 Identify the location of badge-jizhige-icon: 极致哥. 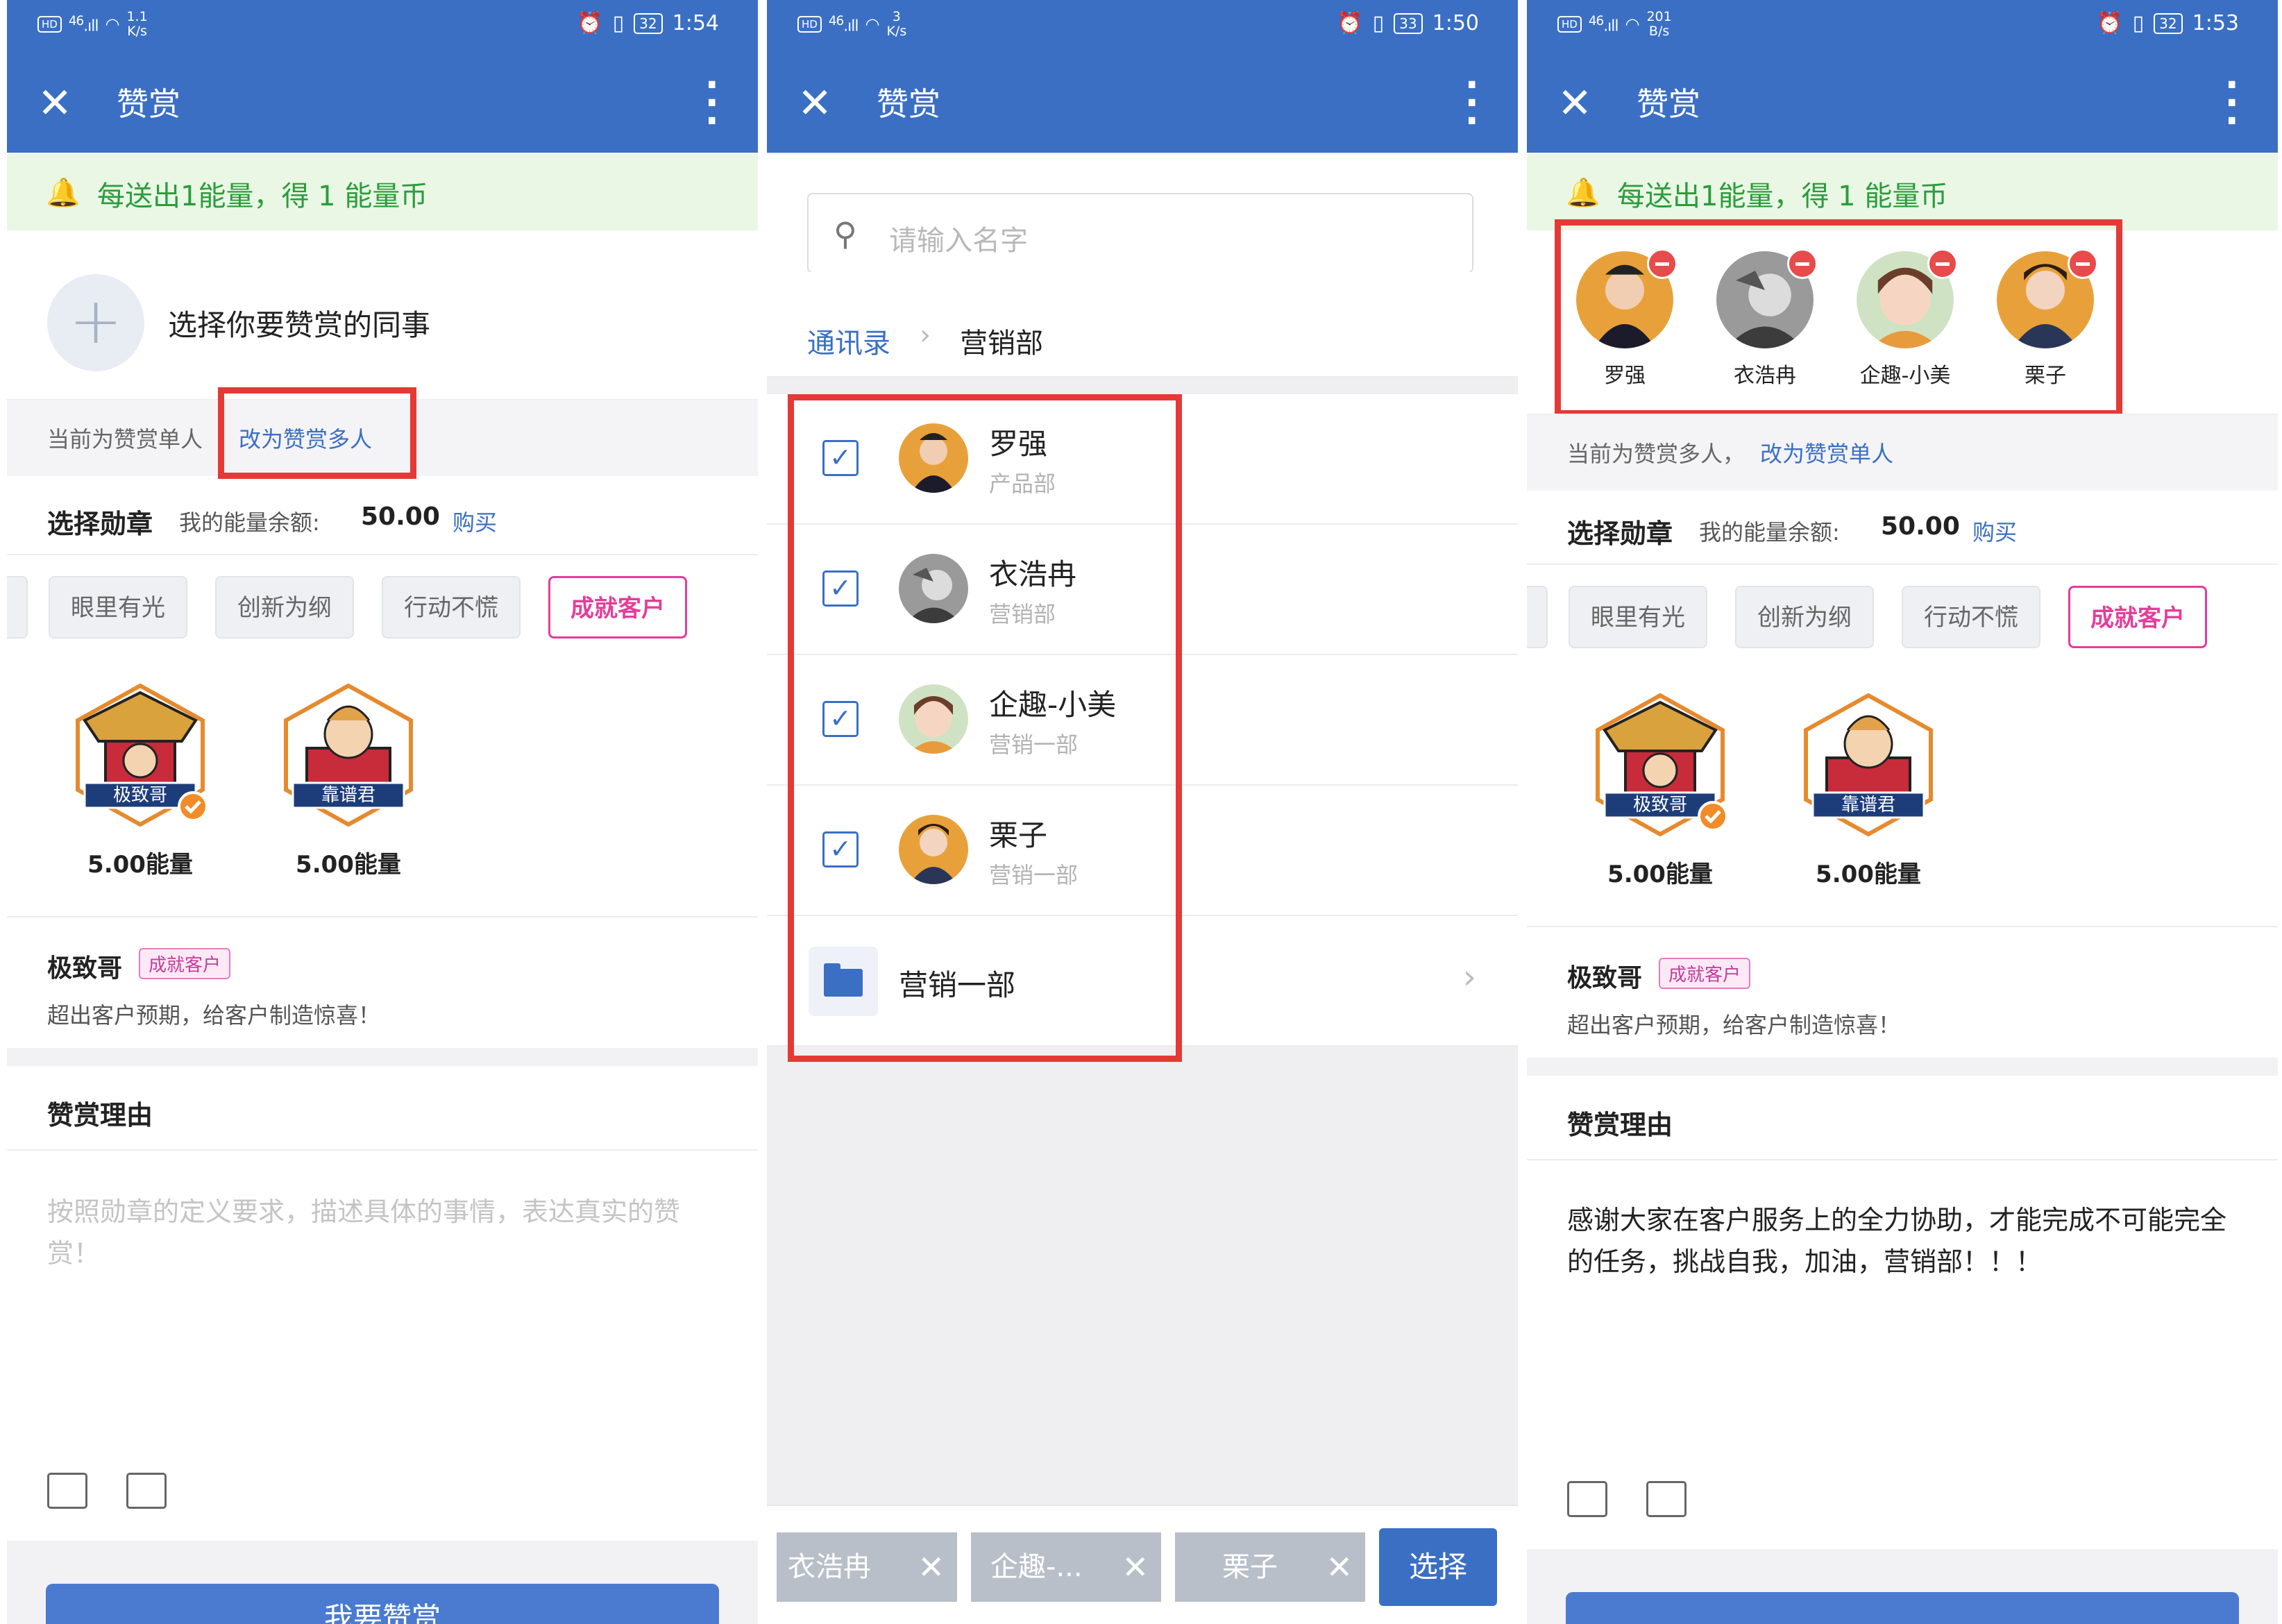
(142, 755).